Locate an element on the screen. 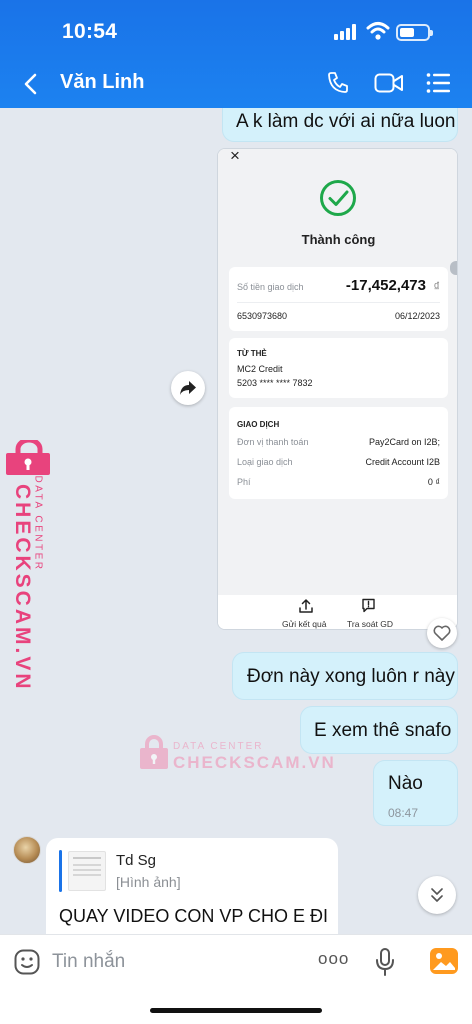 This screenshot has height=1024, width=472. double-chevron-down-icon is located at coordinates (437, 895).